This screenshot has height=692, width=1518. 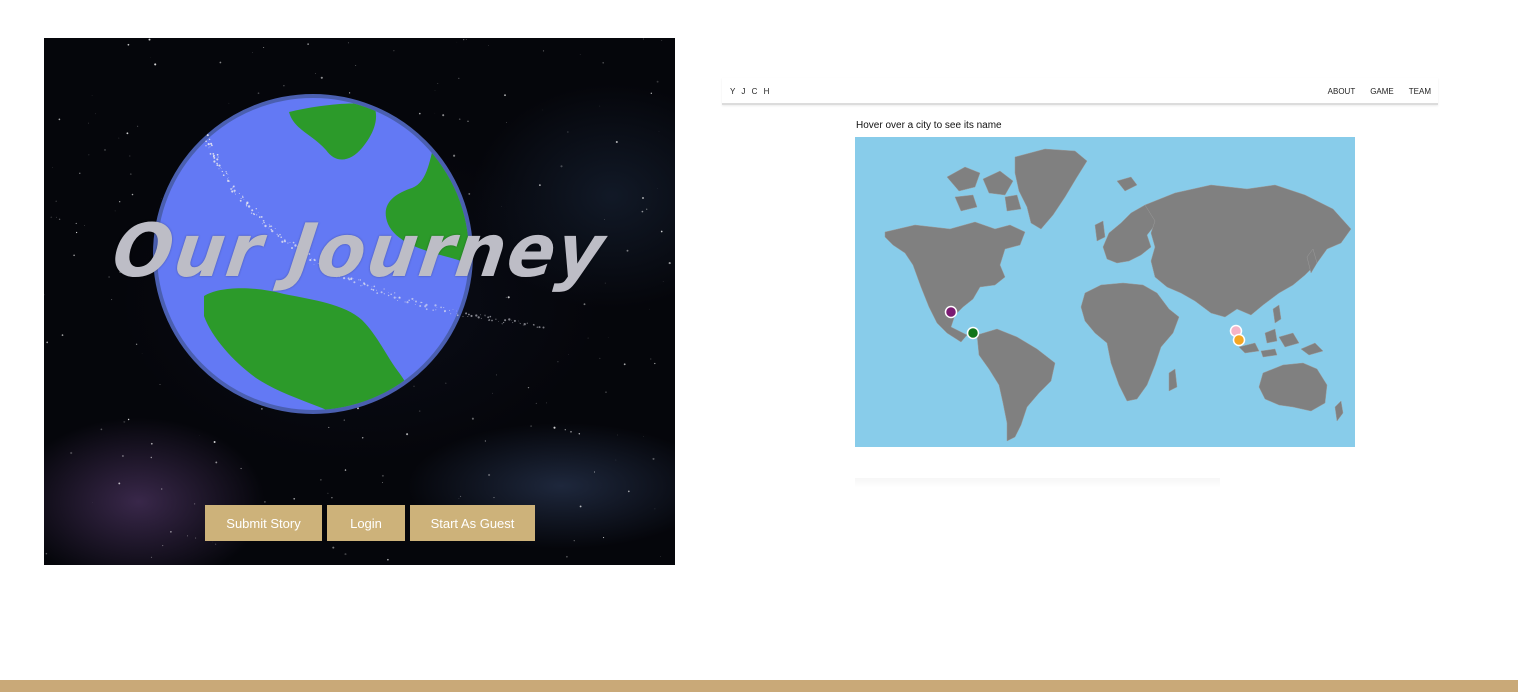 What do you see at coordinates (1293, 387) in the screenshot?
I see `australia` at bounding box center [1293, 387].